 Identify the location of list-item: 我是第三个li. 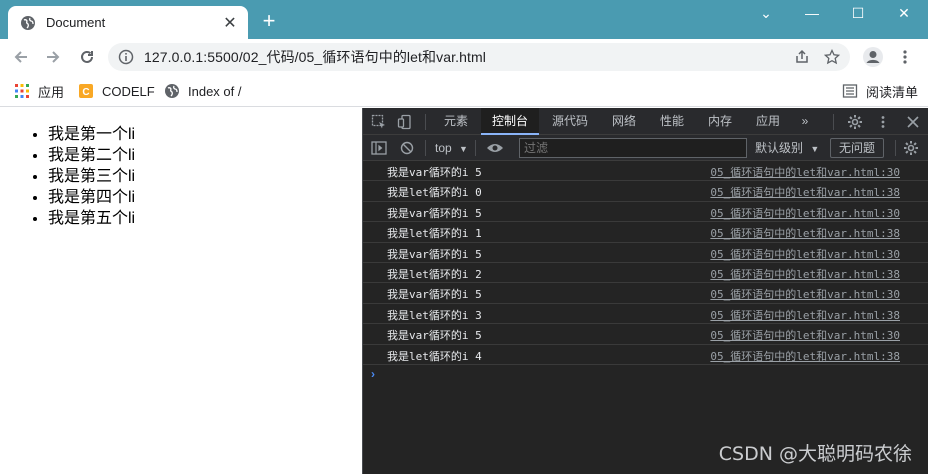
(205, 176).